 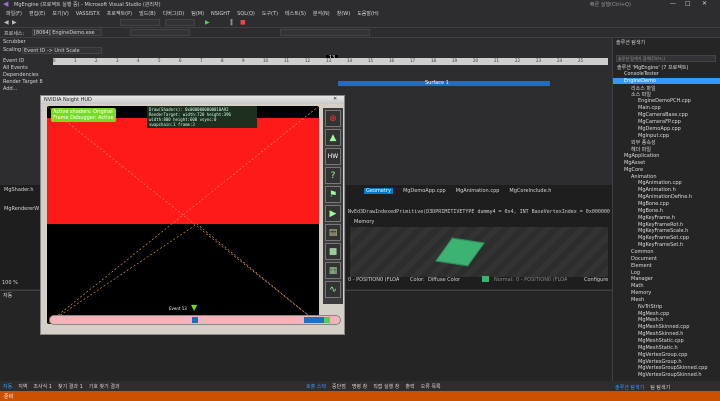 I want to click on event-id: 24, so click(x=559, y=60).